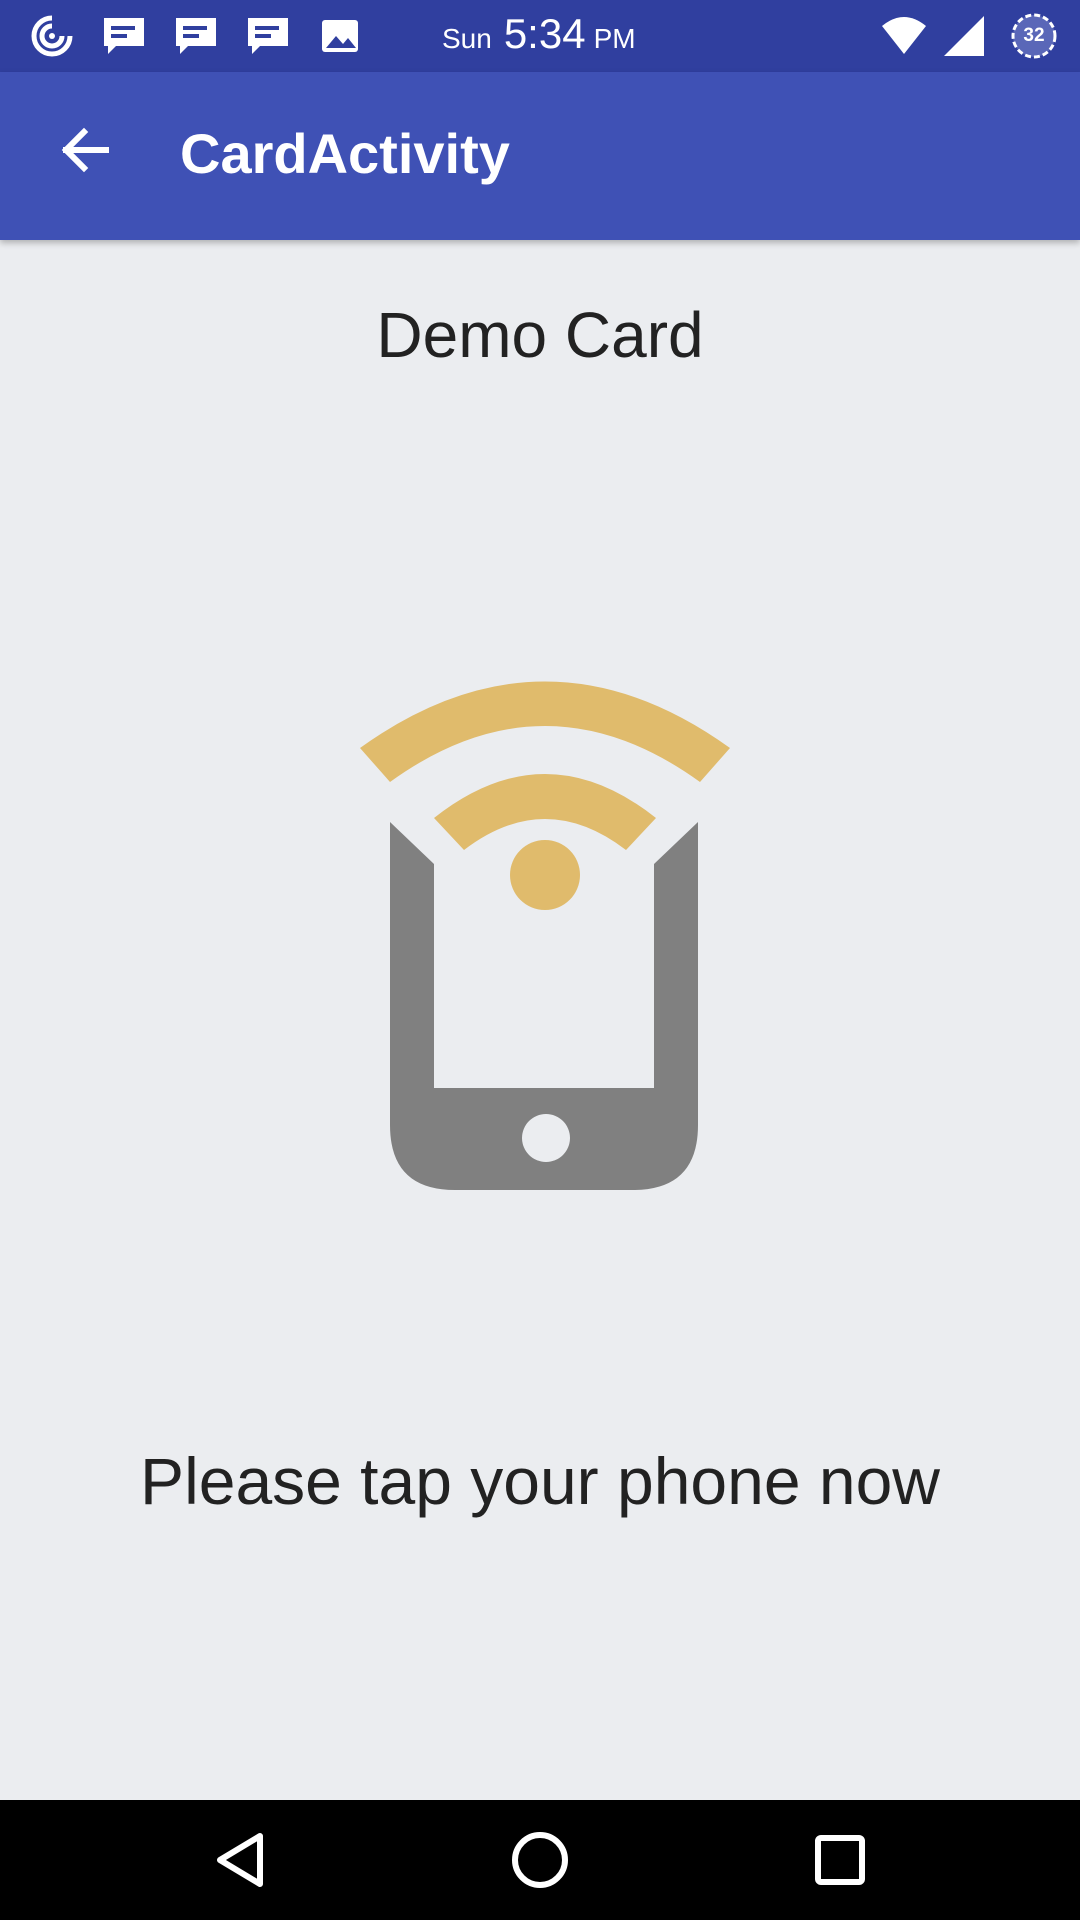  What do you see at coordinates (904, 35) in the screenshot?
I see `wifi-icon` at bounding box center [904, 35].